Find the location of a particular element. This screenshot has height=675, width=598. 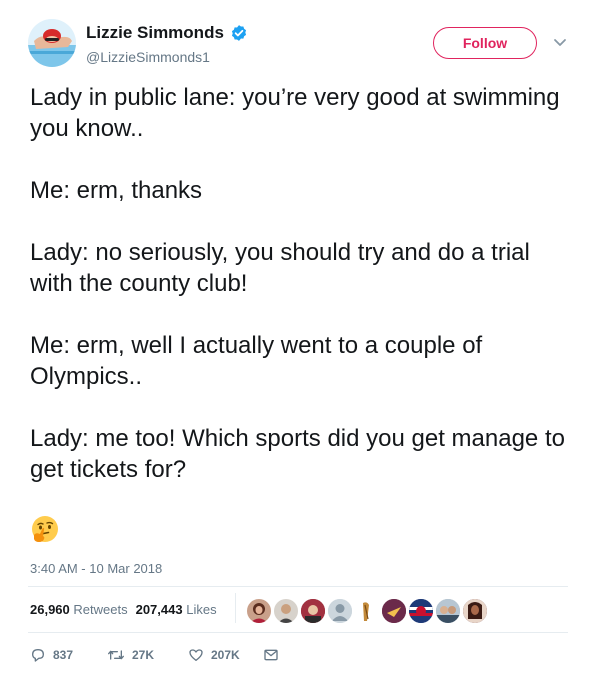

retweets-stat: 26,960 Retweets is located at coordinates (79, 609).